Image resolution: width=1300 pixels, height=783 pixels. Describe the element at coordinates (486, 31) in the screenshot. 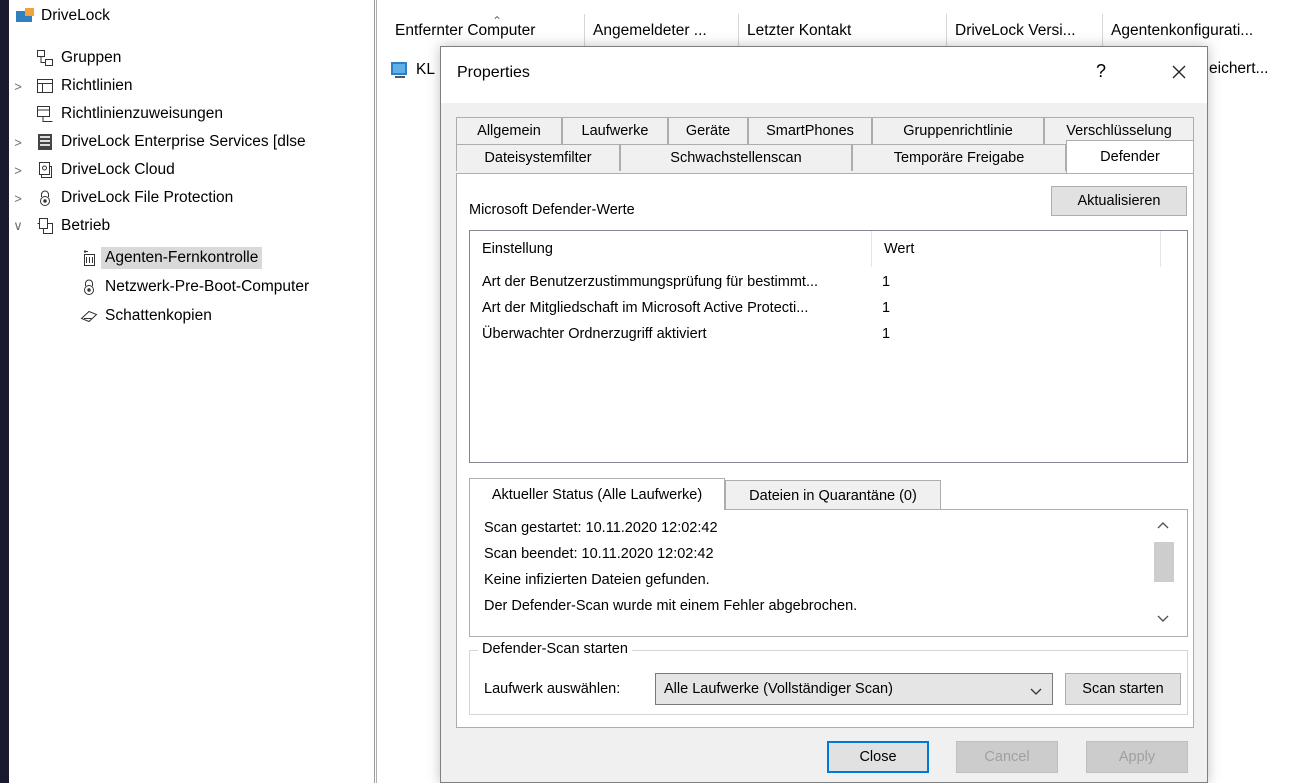

I see `column-header-remote-computer: ⌃ Entfernter Computer` at that location.